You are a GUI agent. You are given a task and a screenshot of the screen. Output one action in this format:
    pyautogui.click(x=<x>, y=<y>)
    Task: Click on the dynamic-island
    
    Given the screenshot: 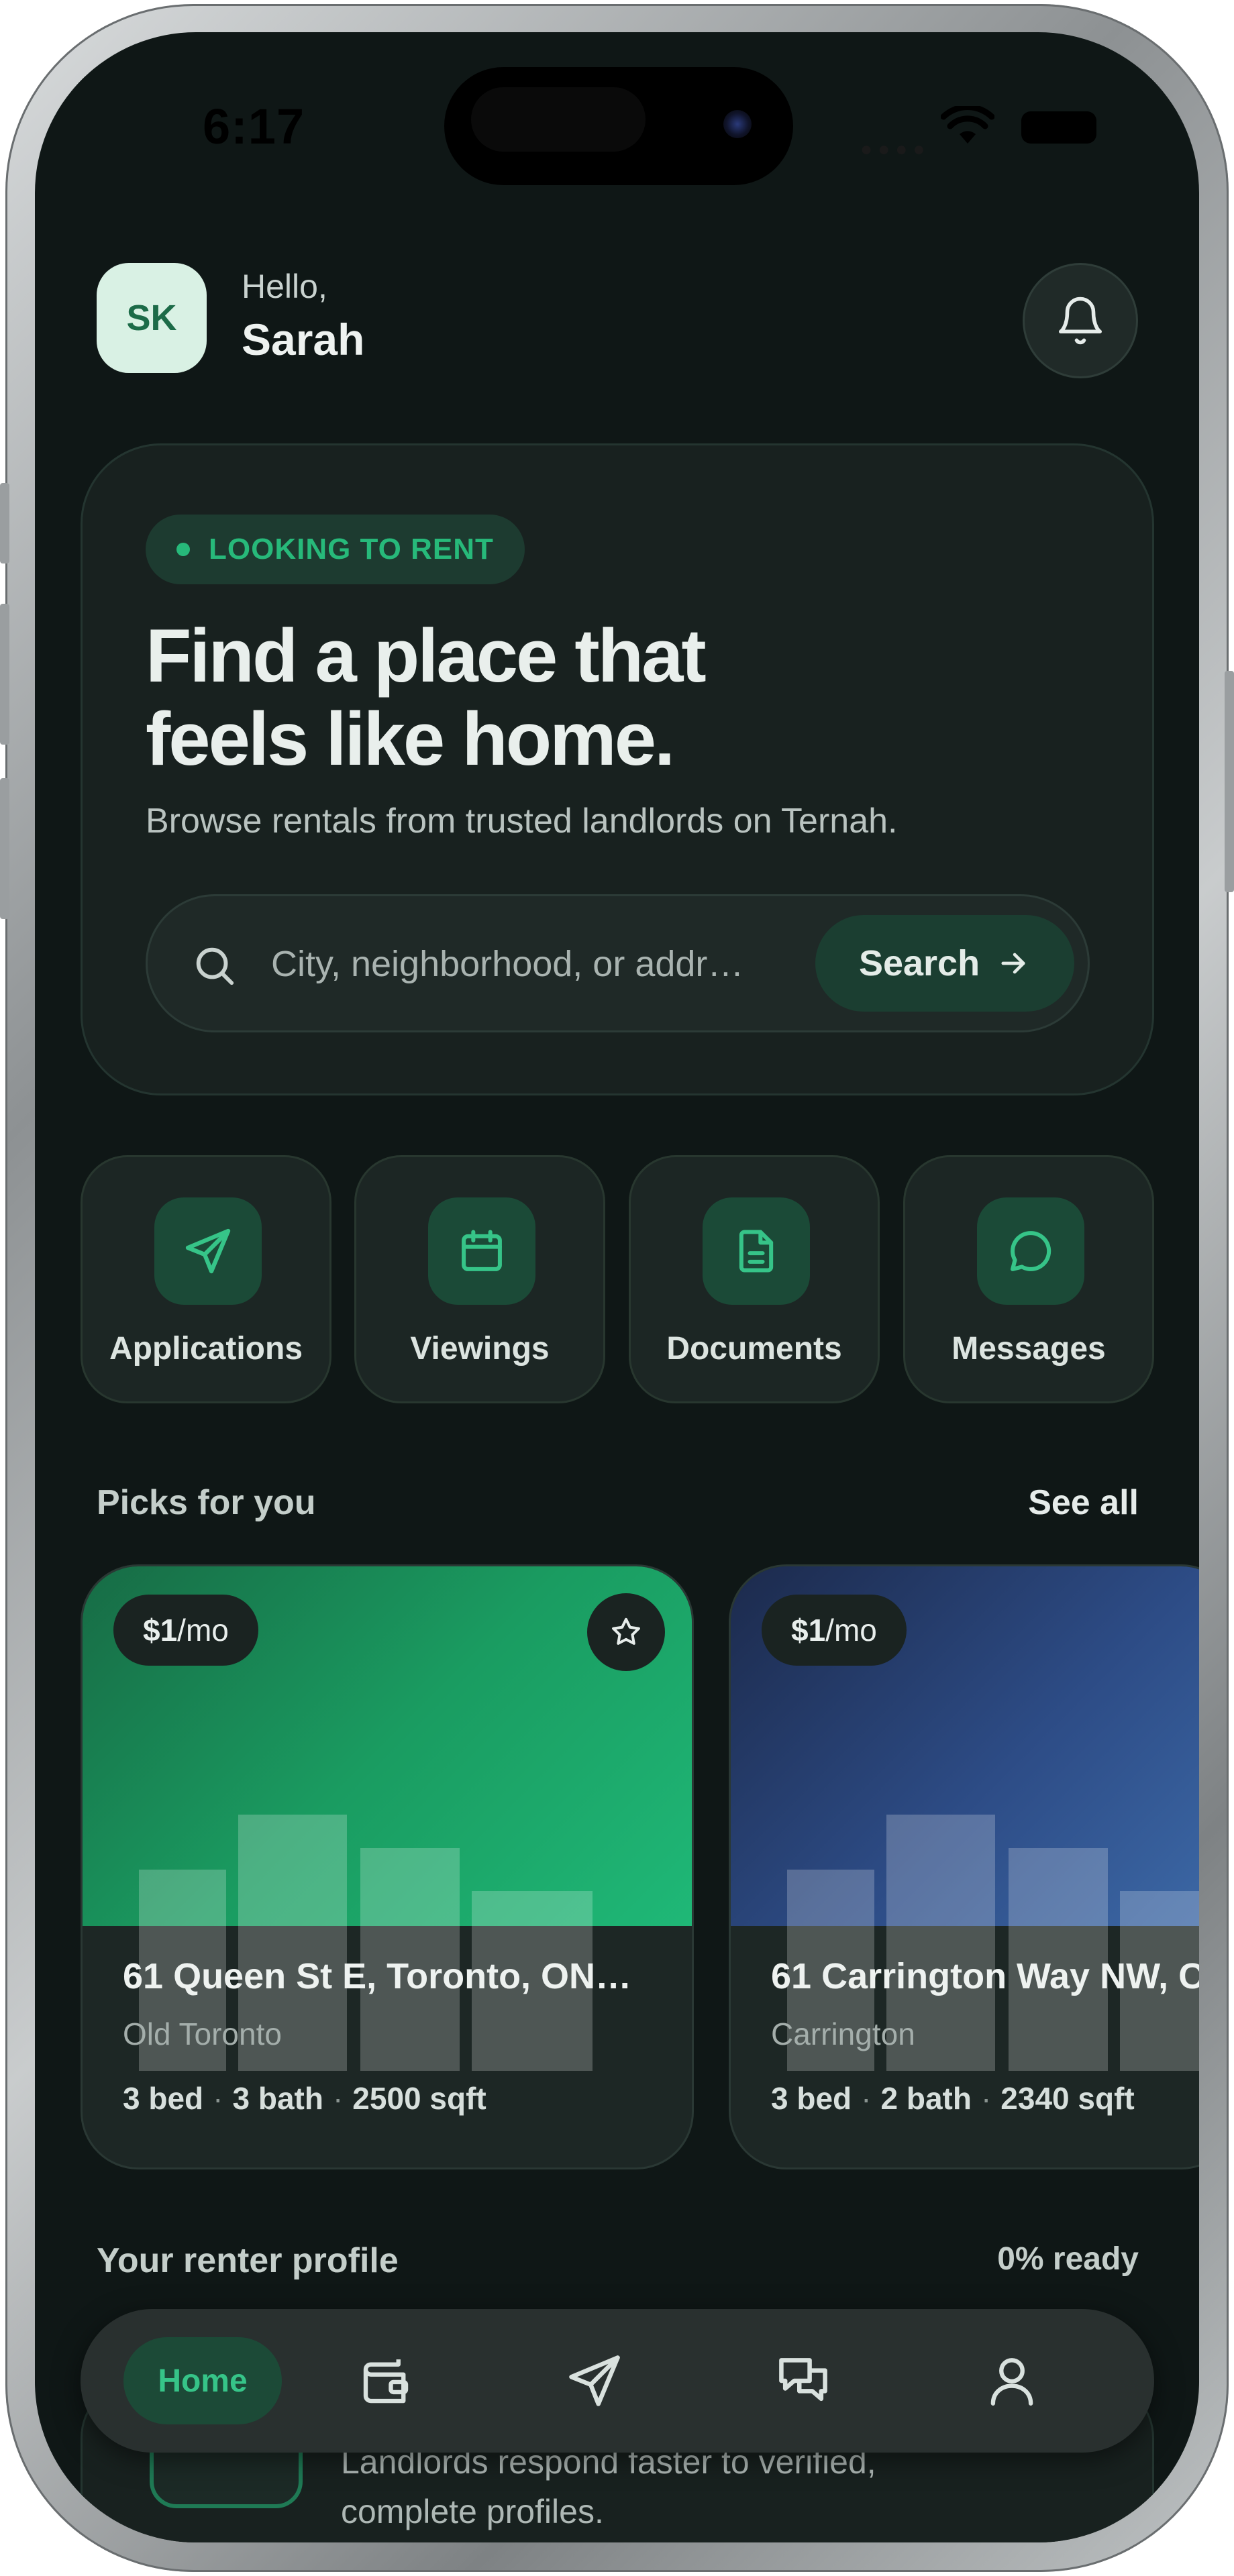 What is the action you would take?
    pyautogui.click(x=618, y=126)
    